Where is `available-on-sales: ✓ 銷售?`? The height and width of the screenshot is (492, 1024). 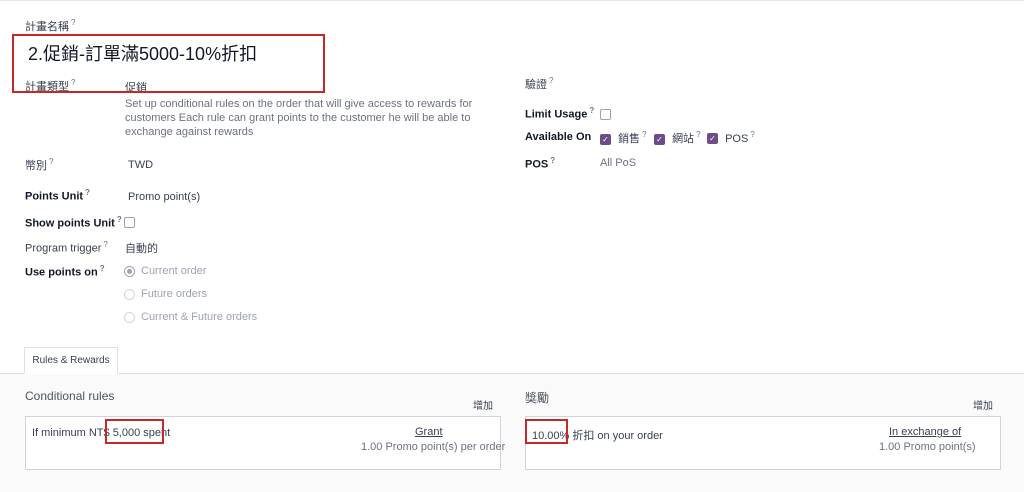
available-on-sales: ✓ 銷售? is located at coordinates (623, 138).